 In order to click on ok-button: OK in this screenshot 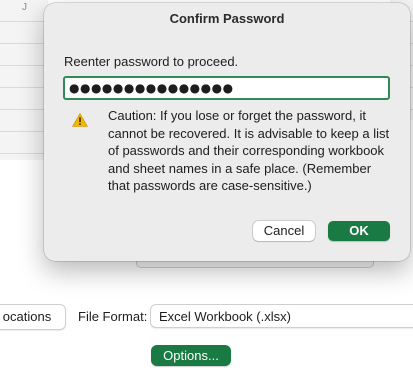, I will do `click(359, 231)`.